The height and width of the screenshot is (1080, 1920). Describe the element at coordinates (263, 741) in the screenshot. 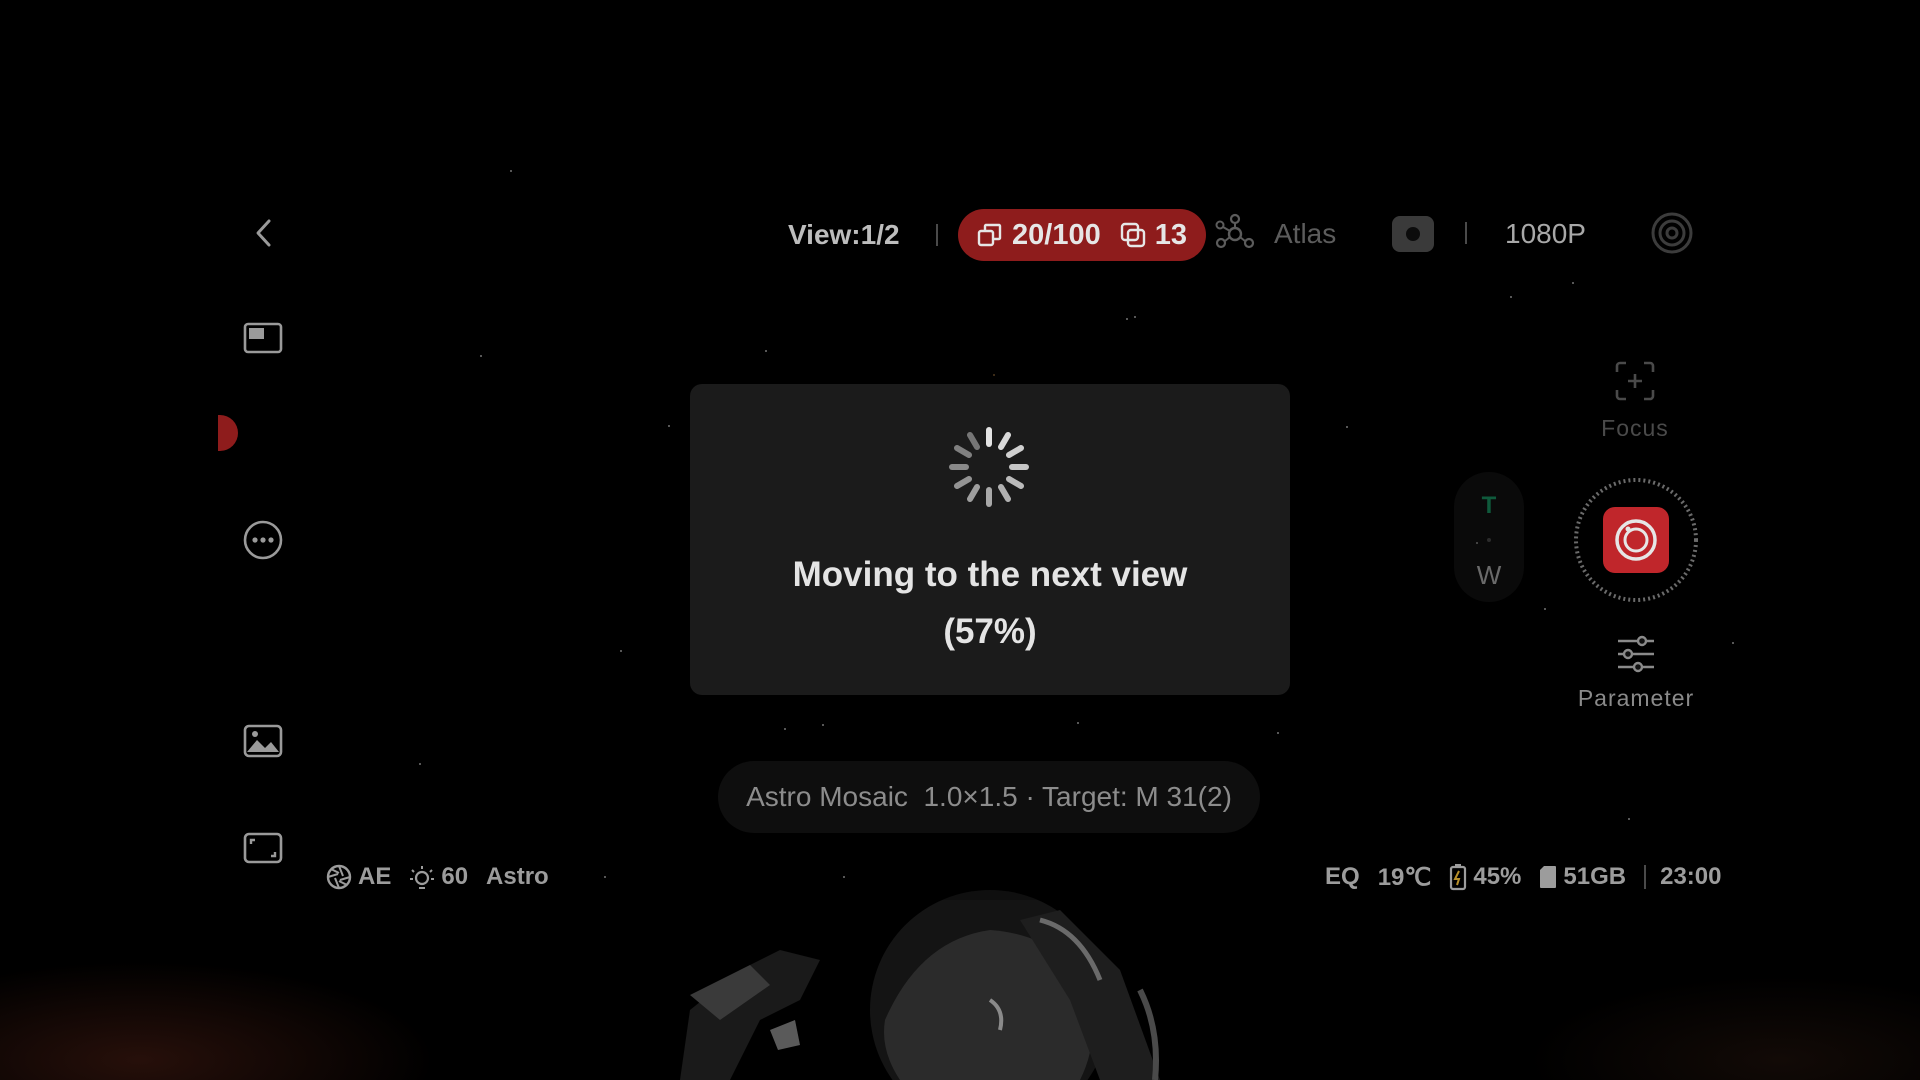

I see `gallery-icon` at that location.